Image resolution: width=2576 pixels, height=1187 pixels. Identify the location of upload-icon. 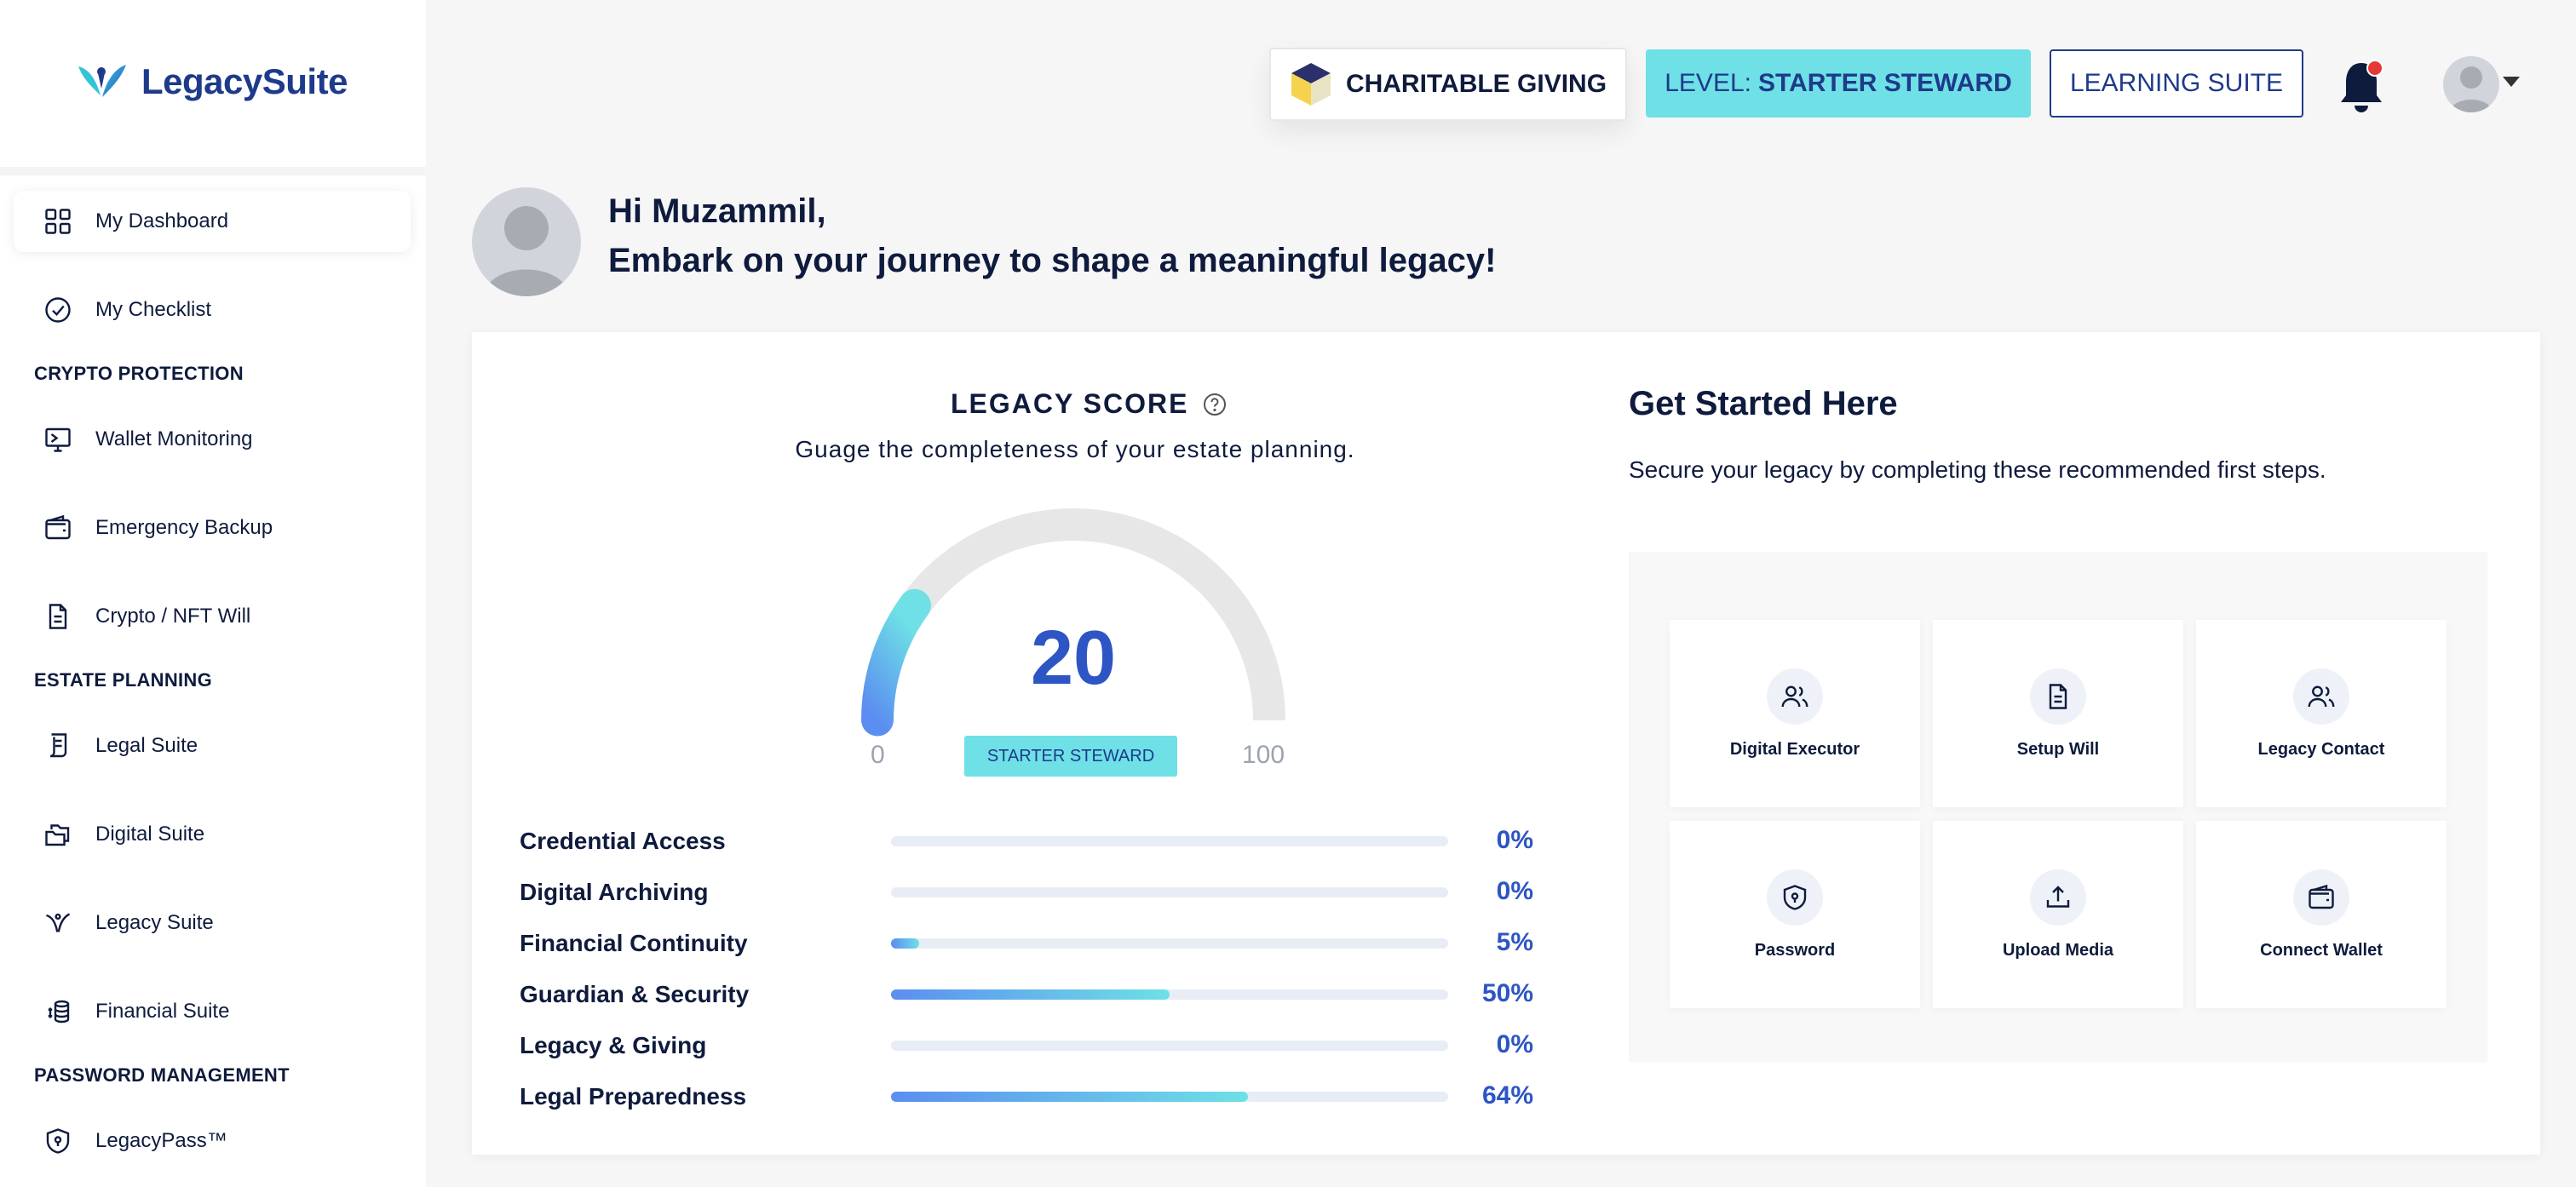
(2058, 896).